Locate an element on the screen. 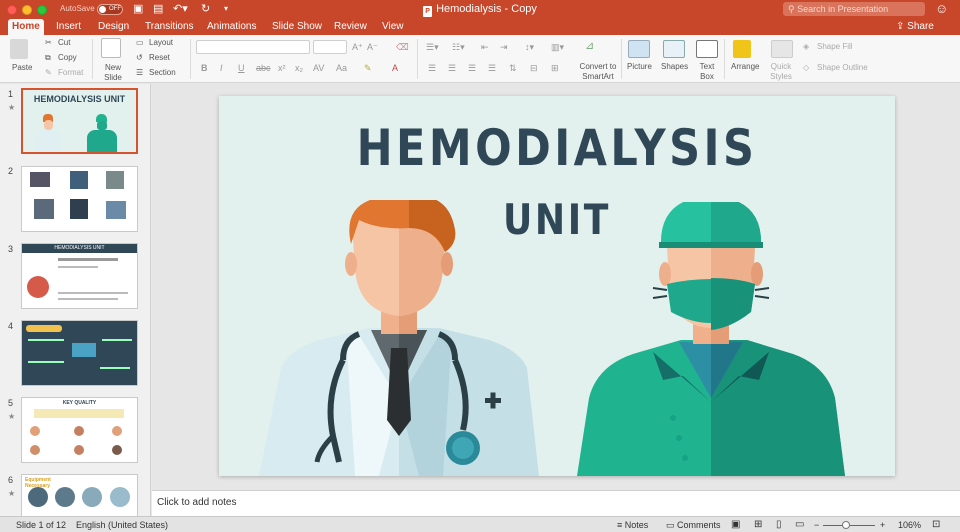 The width and height of the screenshot is (960, 532). language-status: English (United States) is located at coordinates (122, 525).